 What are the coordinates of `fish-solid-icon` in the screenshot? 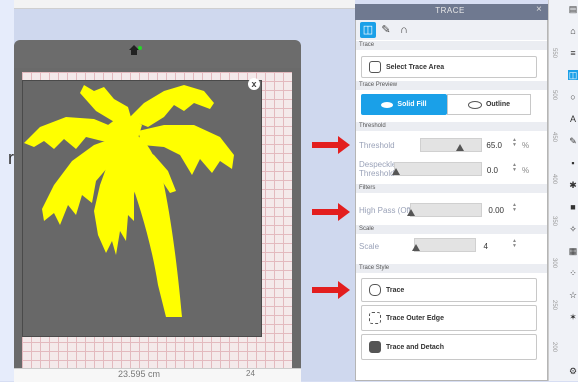 It's located at (387, 104).